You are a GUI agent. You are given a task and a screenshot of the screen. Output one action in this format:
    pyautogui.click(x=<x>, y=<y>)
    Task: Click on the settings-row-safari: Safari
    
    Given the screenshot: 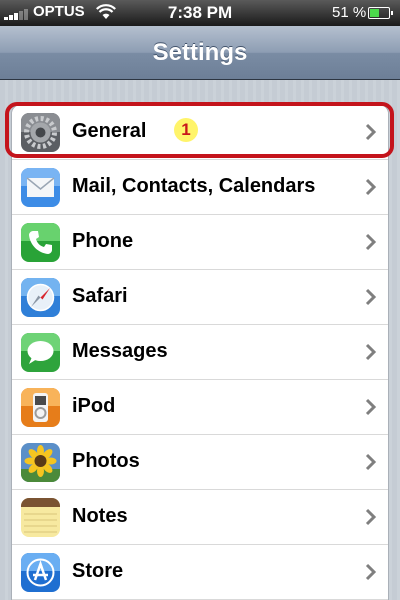 What is the action you would take?
    pyautogui.click(x=200, y=297)
    